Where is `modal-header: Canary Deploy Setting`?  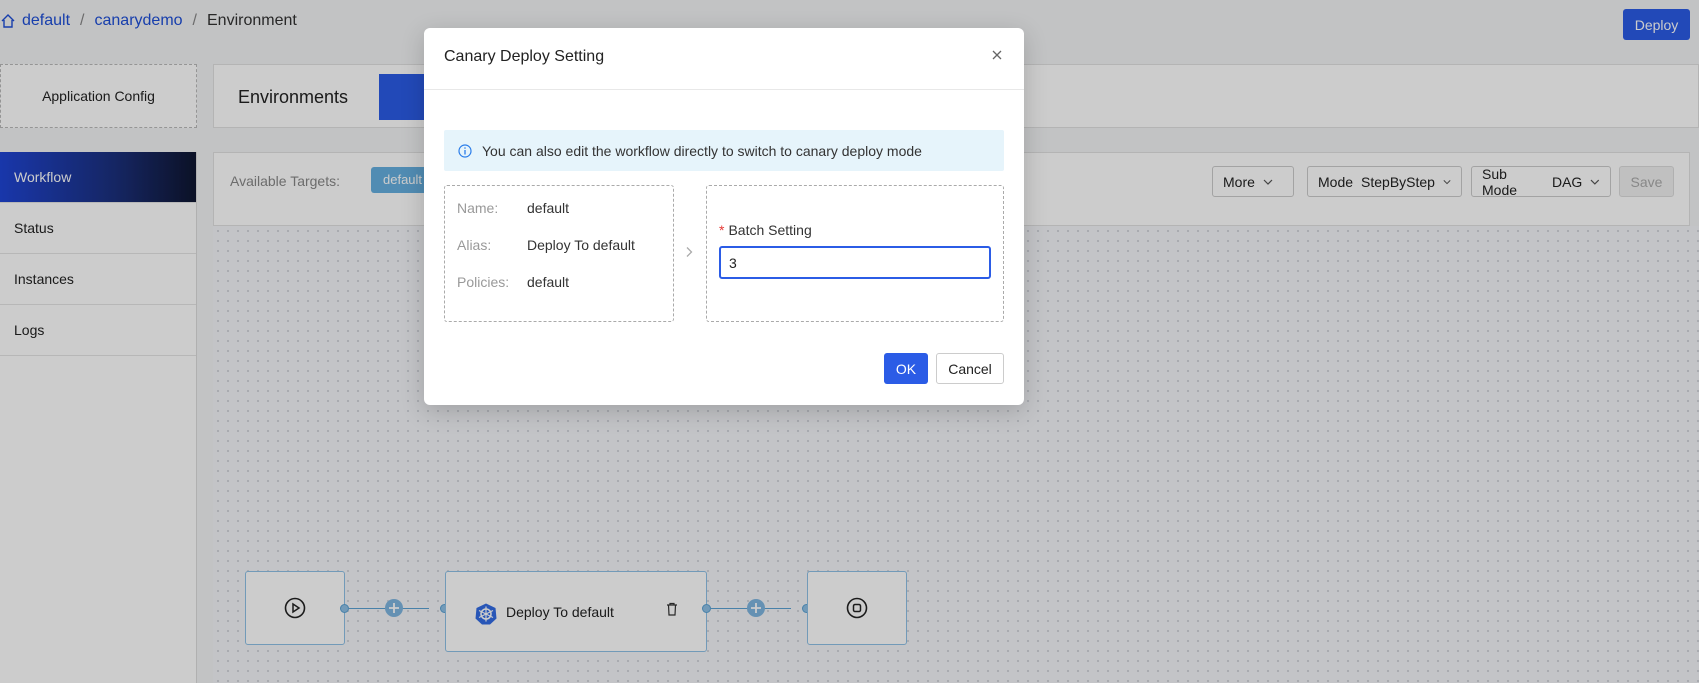
modal-header: Canary Deploy Setting is located at coordinates (724, 59).